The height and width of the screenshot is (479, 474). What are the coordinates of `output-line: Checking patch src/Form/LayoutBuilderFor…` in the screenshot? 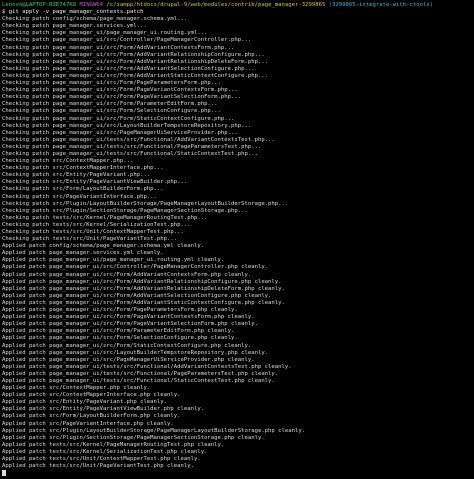 It's located at (83, 189).